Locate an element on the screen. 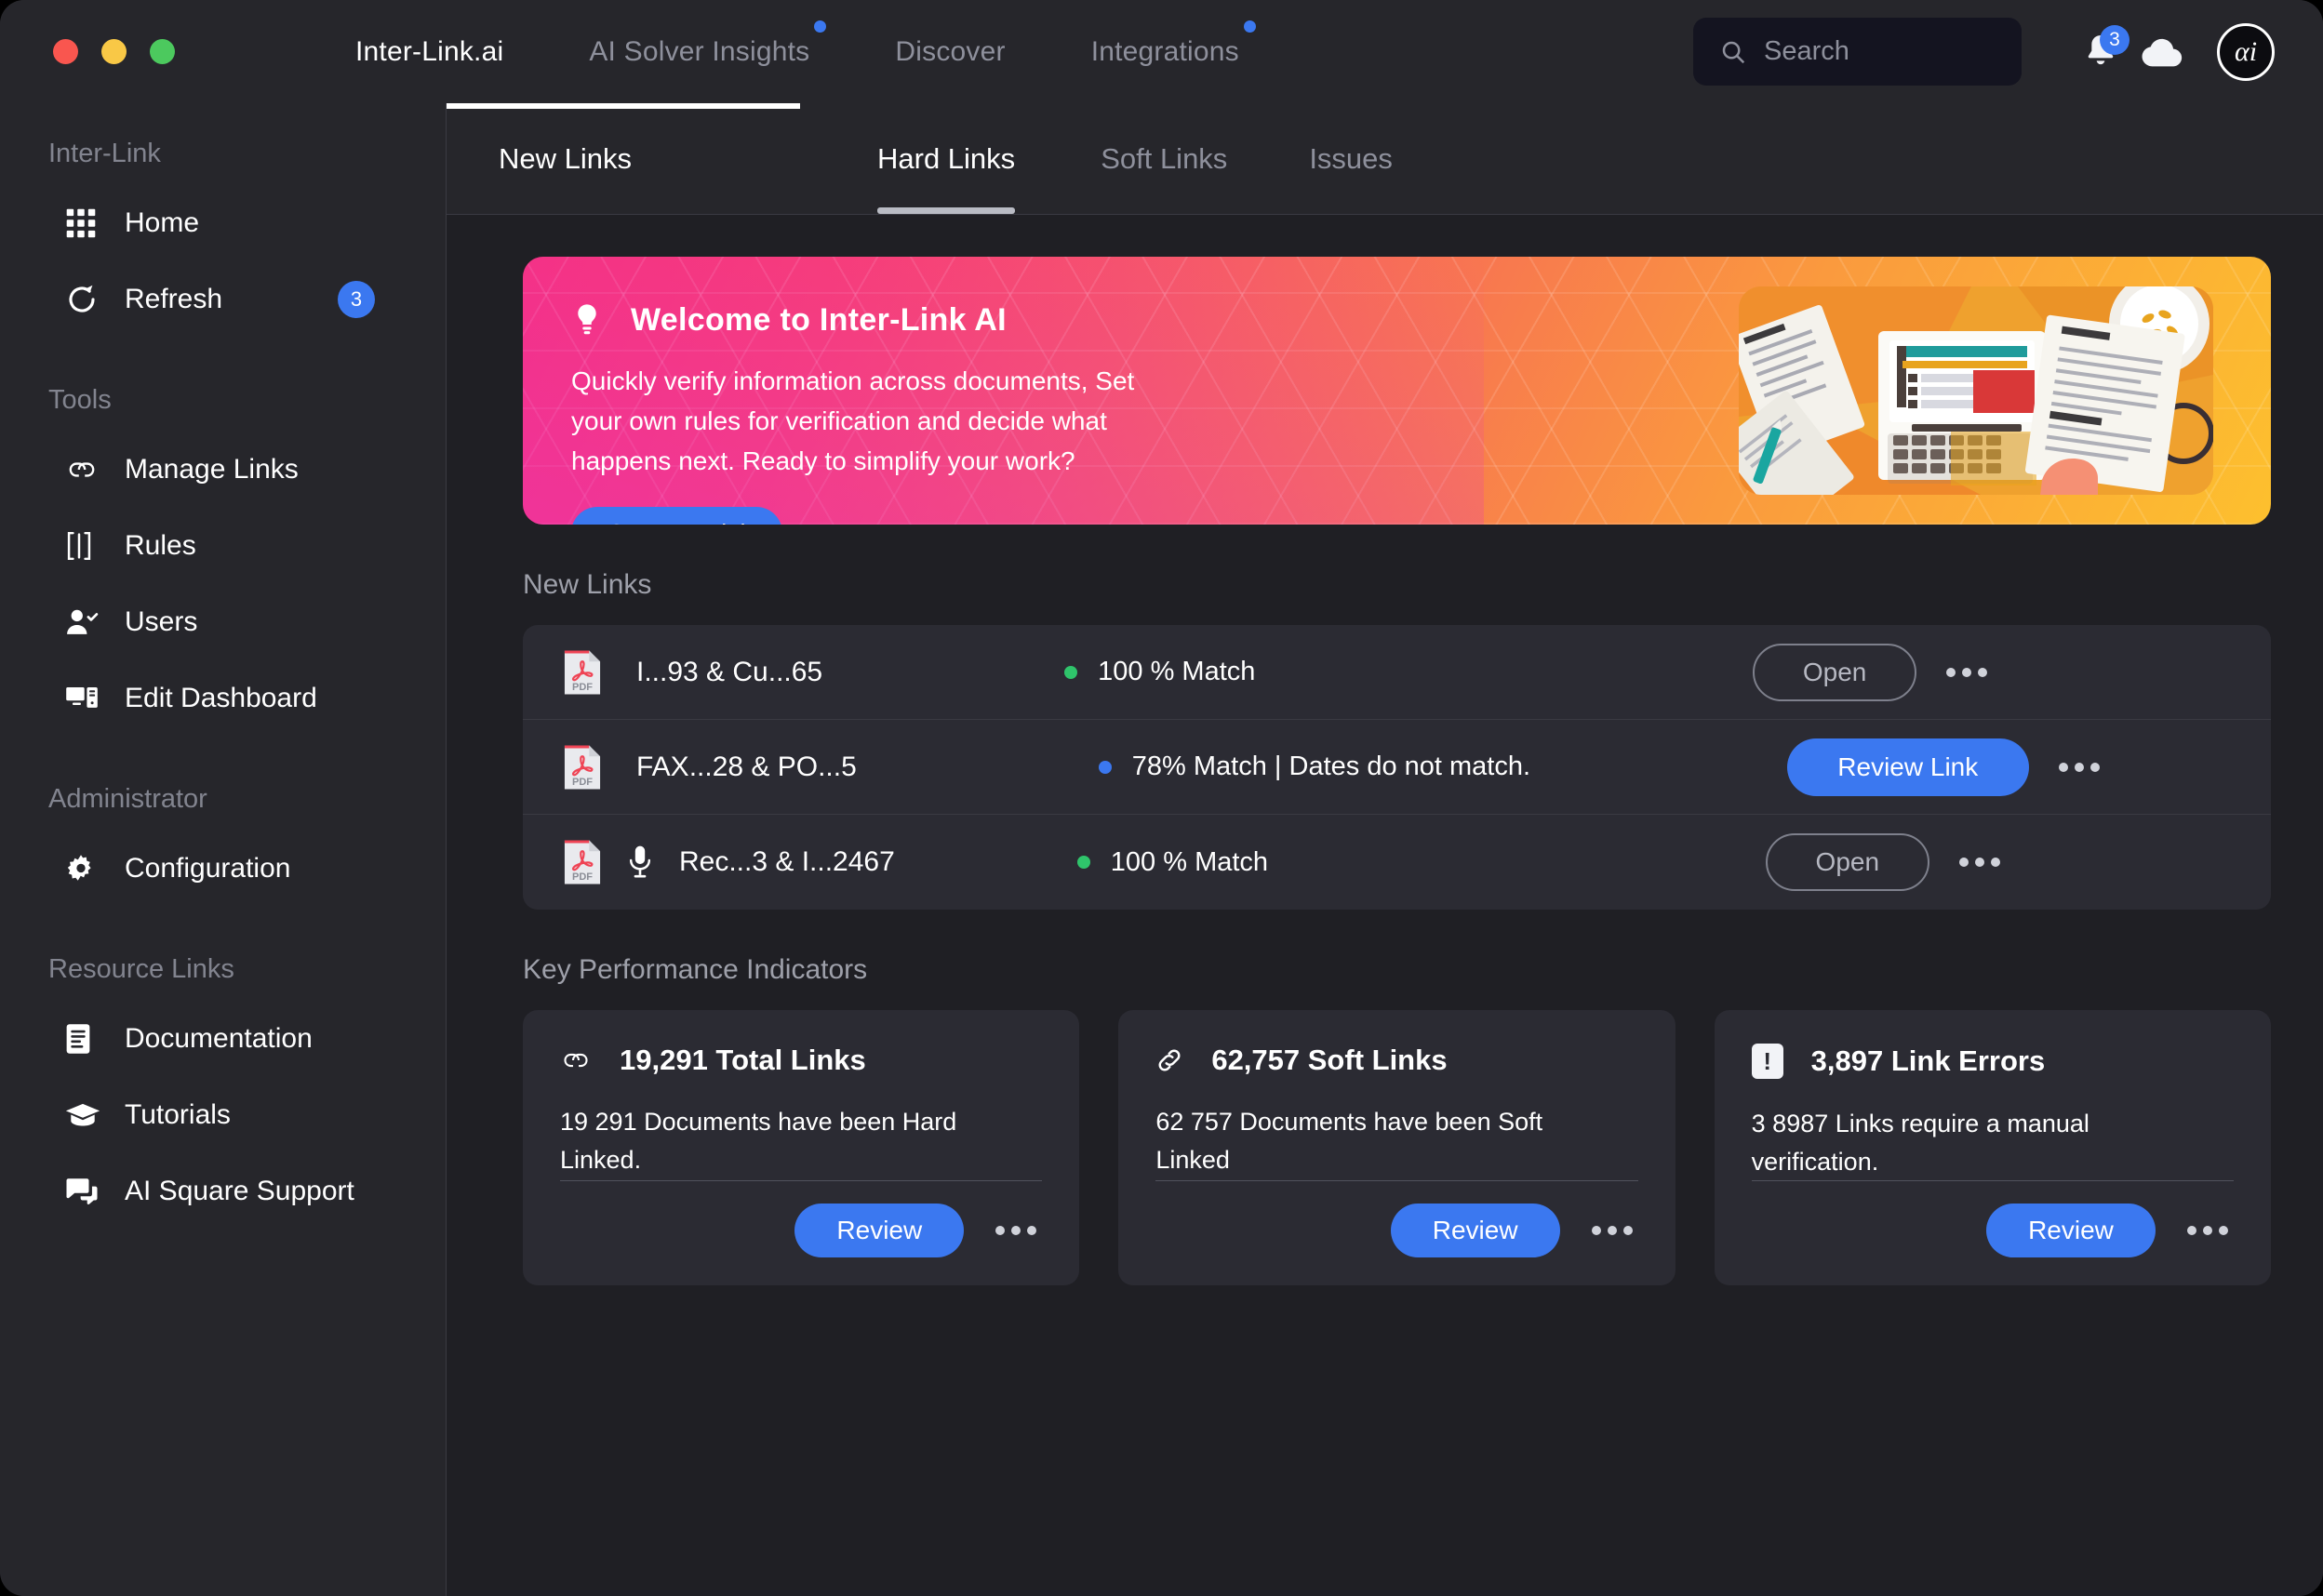 The width and height of the screenshot is (2323, 1596). sidebar-item-home: Home is located at coordinates (223, 223).